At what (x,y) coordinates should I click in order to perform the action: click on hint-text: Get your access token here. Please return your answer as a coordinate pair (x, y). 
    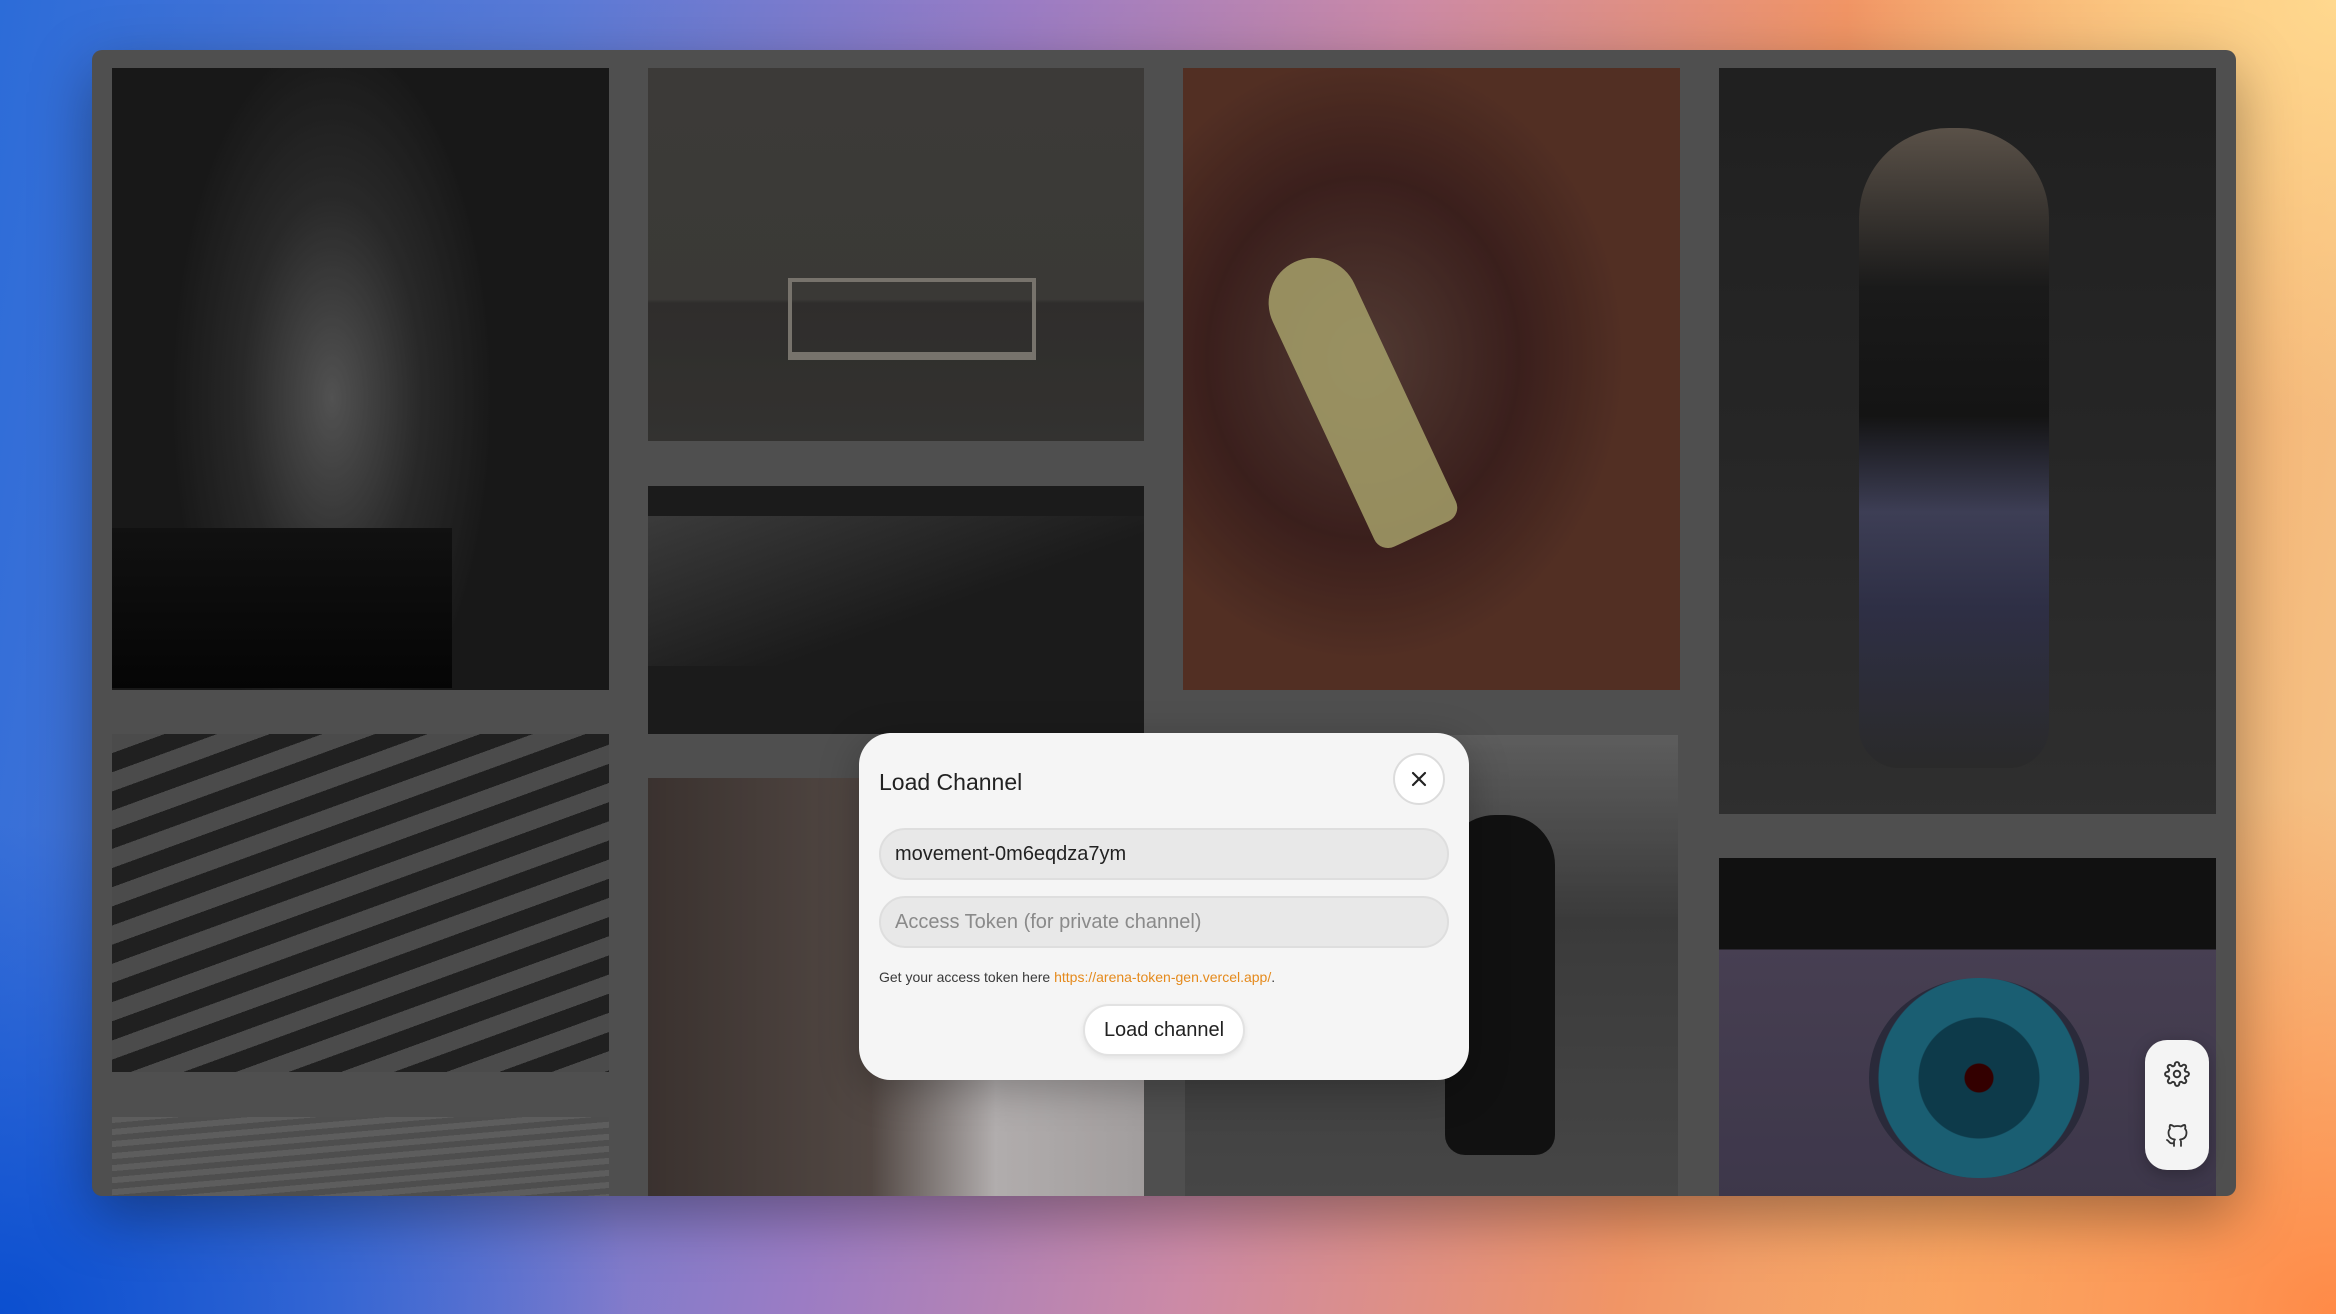
    Looking at the image, I should click on (967, 977).